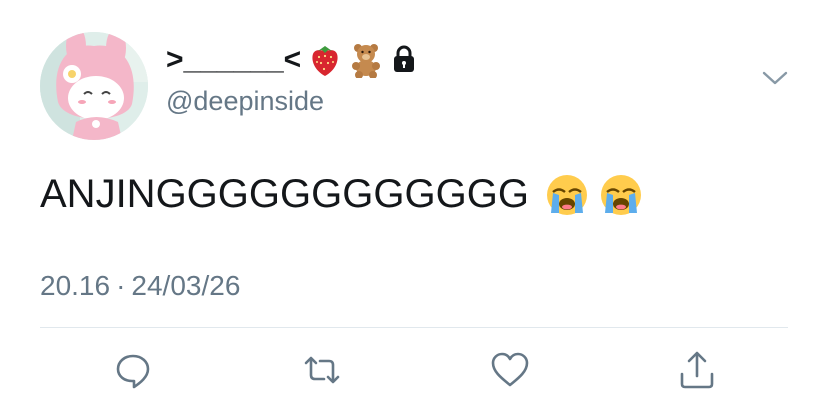  I want to click on reply-button, so click(133, 370).